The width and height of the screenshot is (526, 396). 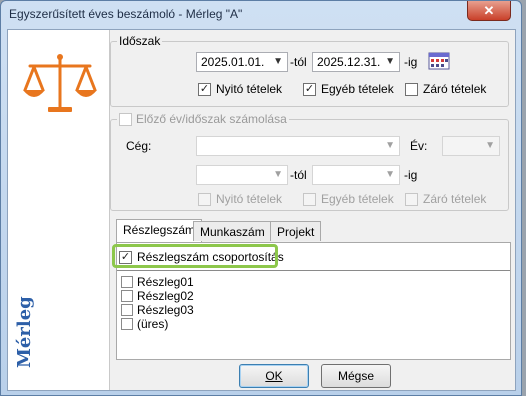 I want to click on previous-to-select: ▼, so click(x=356, y=175).